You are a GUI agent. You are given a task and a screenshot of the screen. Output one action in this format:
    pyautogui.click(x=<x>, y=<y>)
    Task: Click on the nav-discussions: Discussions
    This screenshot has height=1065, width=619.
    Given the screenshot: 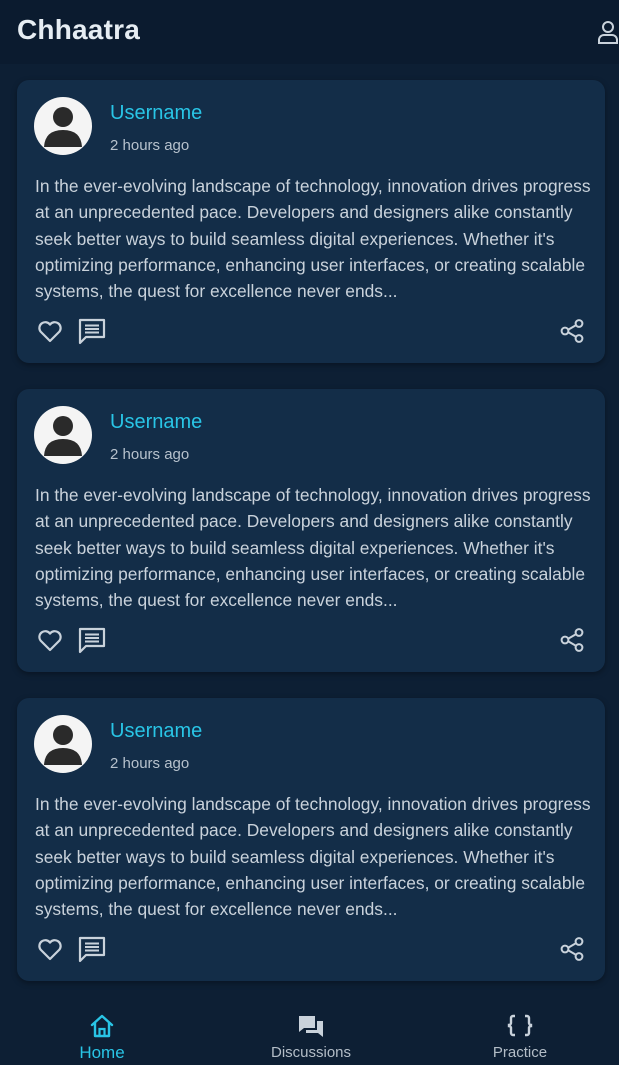 What is the action you would take?
    pyautogui.click(x=311, y=1030)
    